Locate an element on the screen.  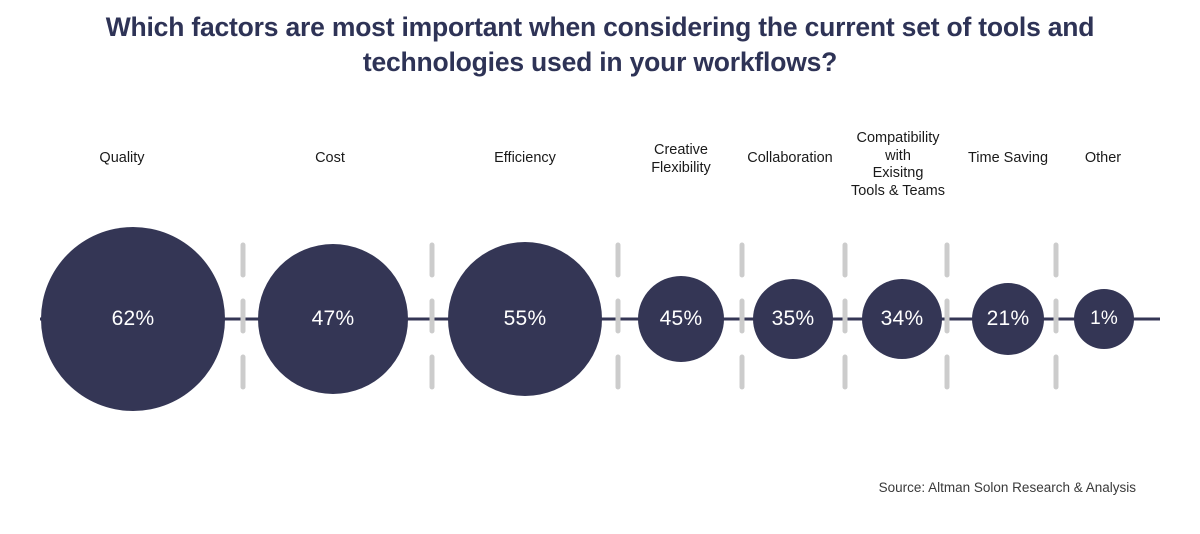
category-label: Cost is located at coordinates (330, 158).